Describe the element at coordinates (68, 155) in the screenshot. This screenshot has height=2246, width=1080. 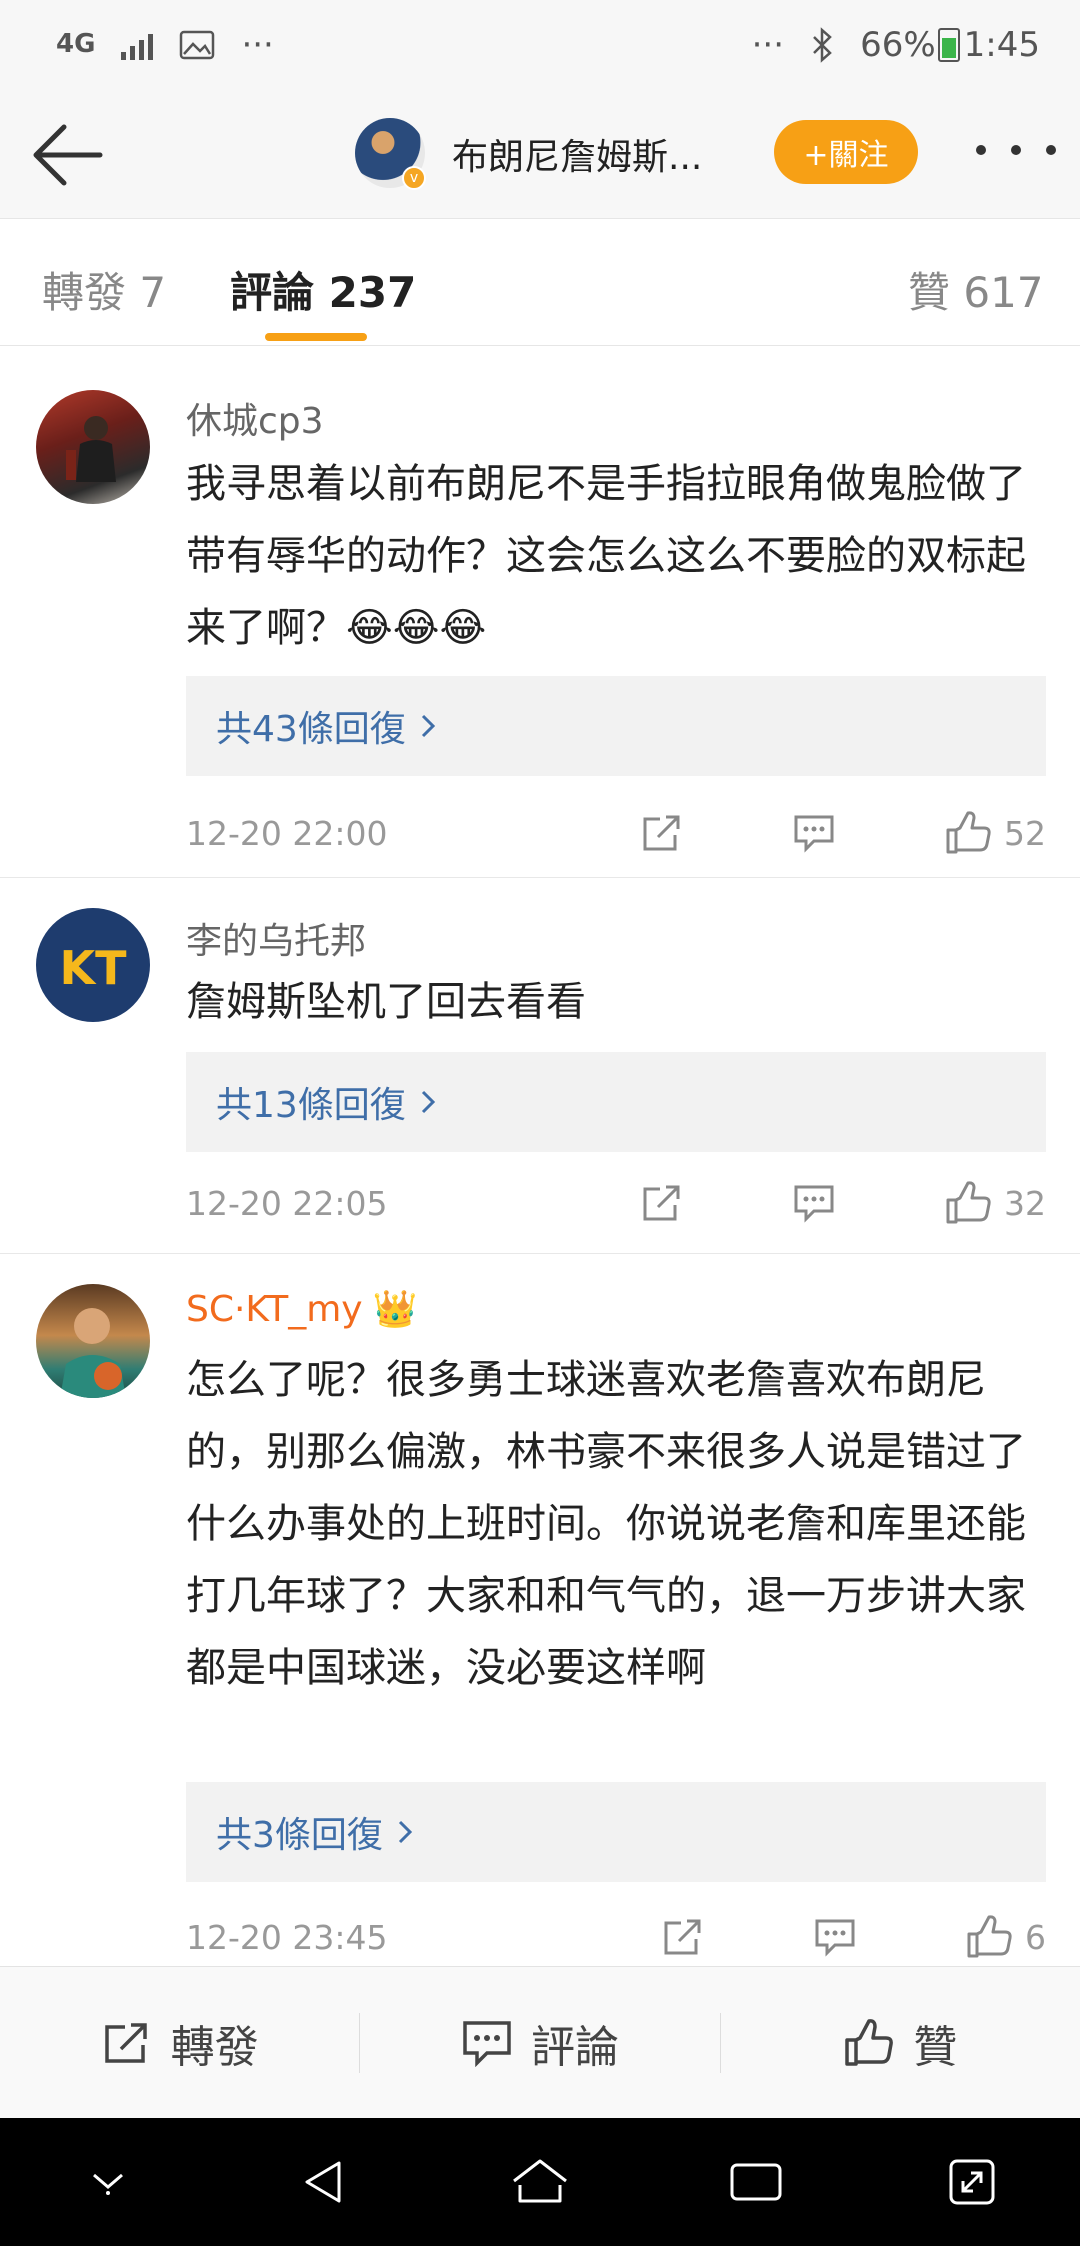
I see `back-arrow-icon` at that location.